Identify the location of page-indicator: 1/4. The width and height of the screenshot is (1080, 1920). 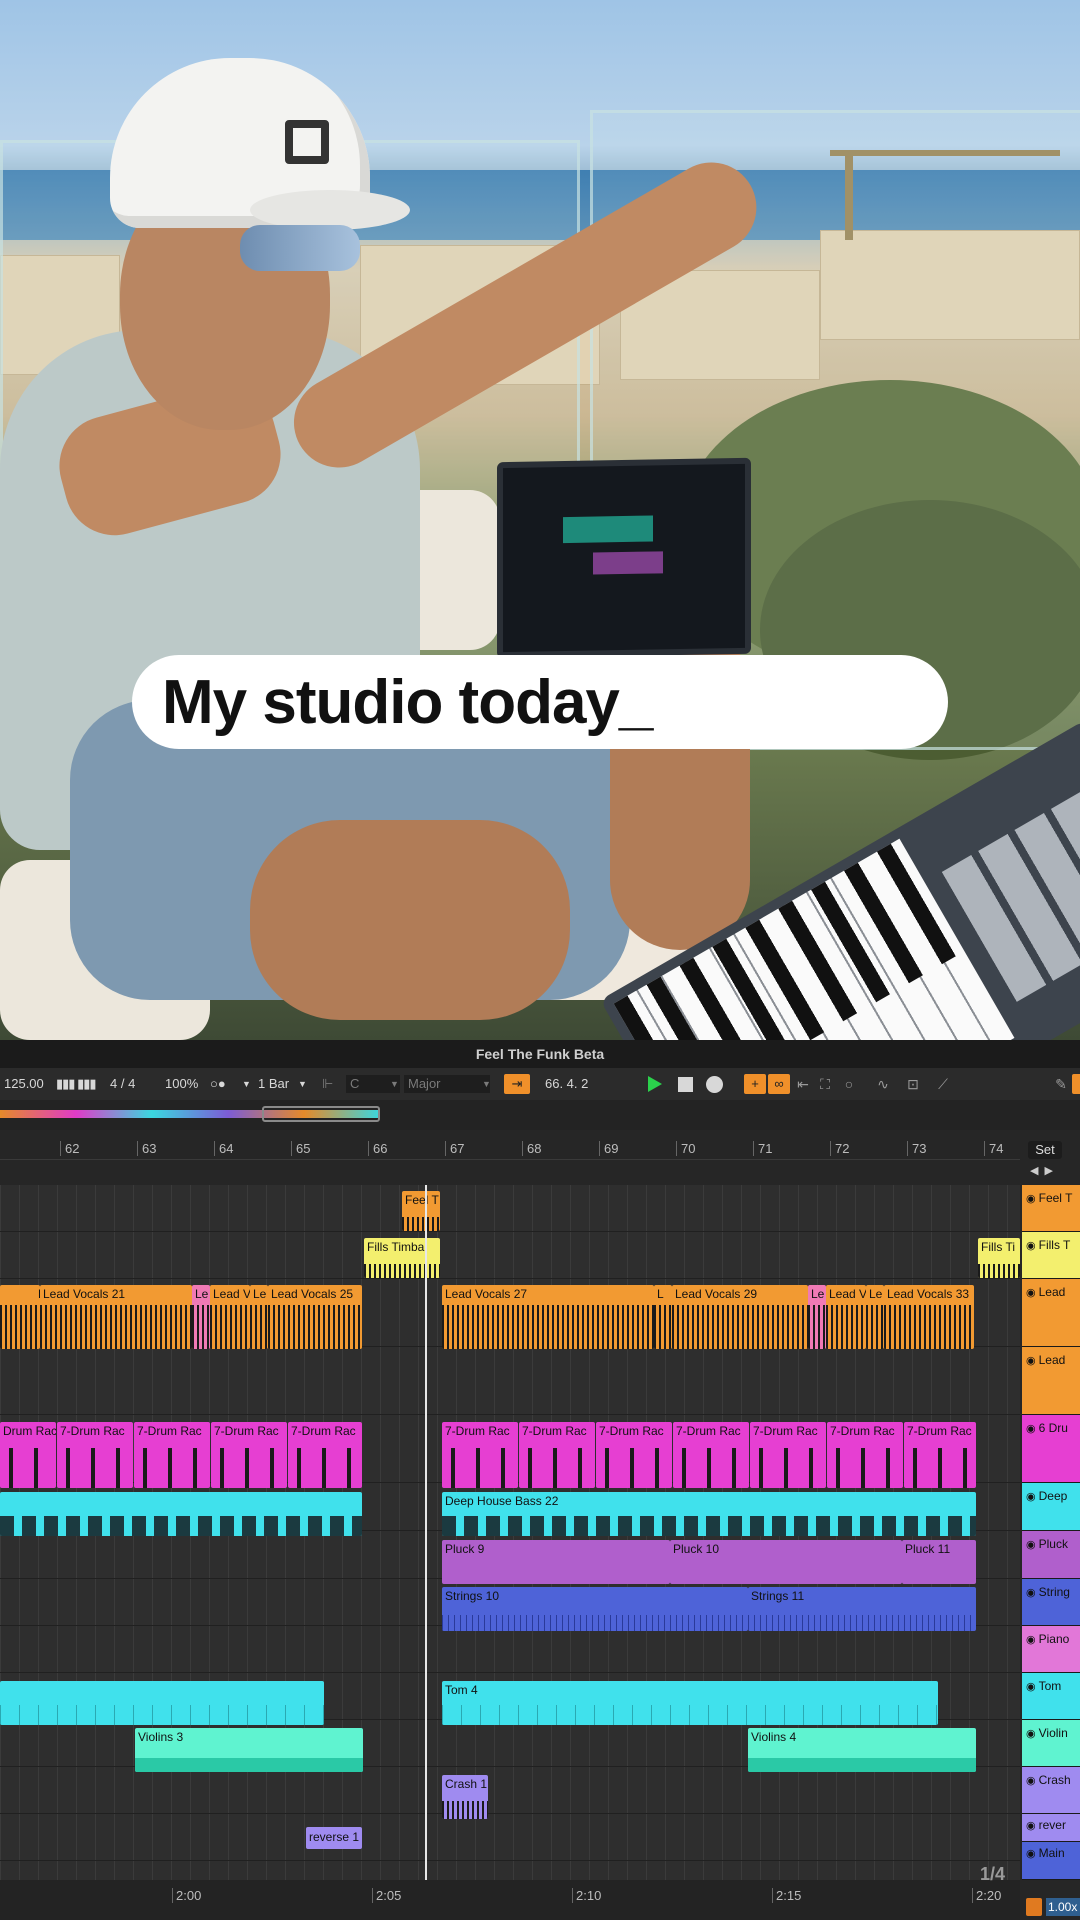
(993, 1874).